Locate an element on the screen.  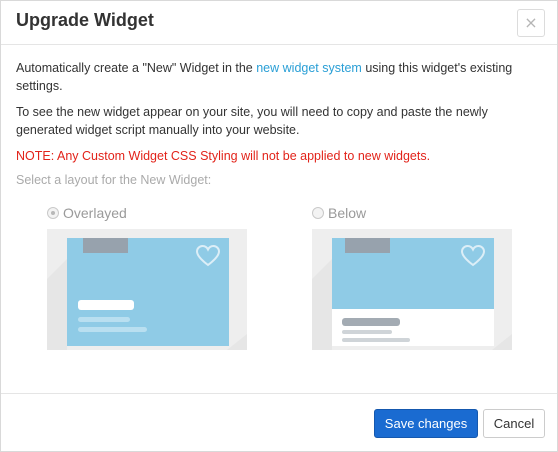
cancel-button: Cancel is located at coordinates (514, 423).